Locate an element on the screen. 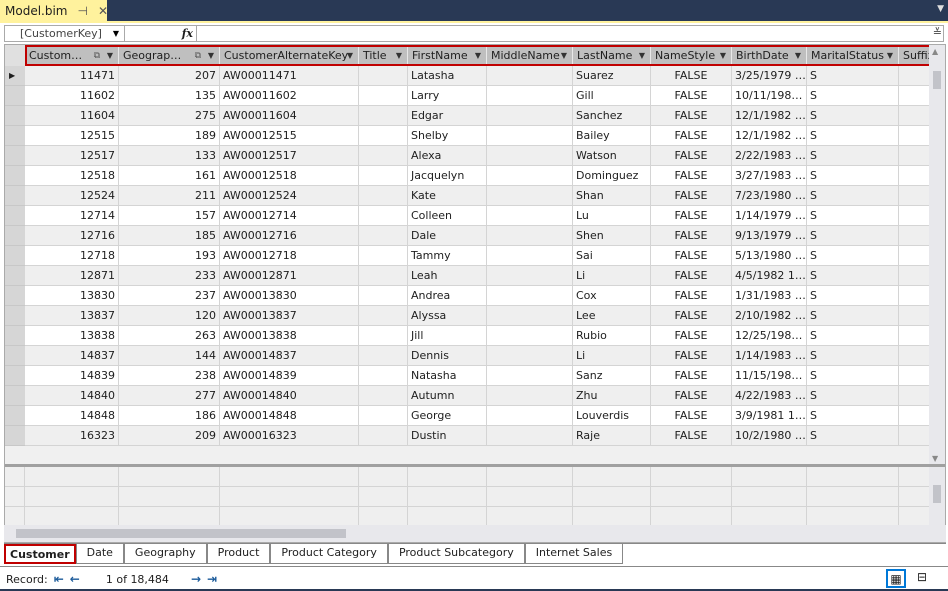  table-cell: 12517 is located at coordinates (72, 156).